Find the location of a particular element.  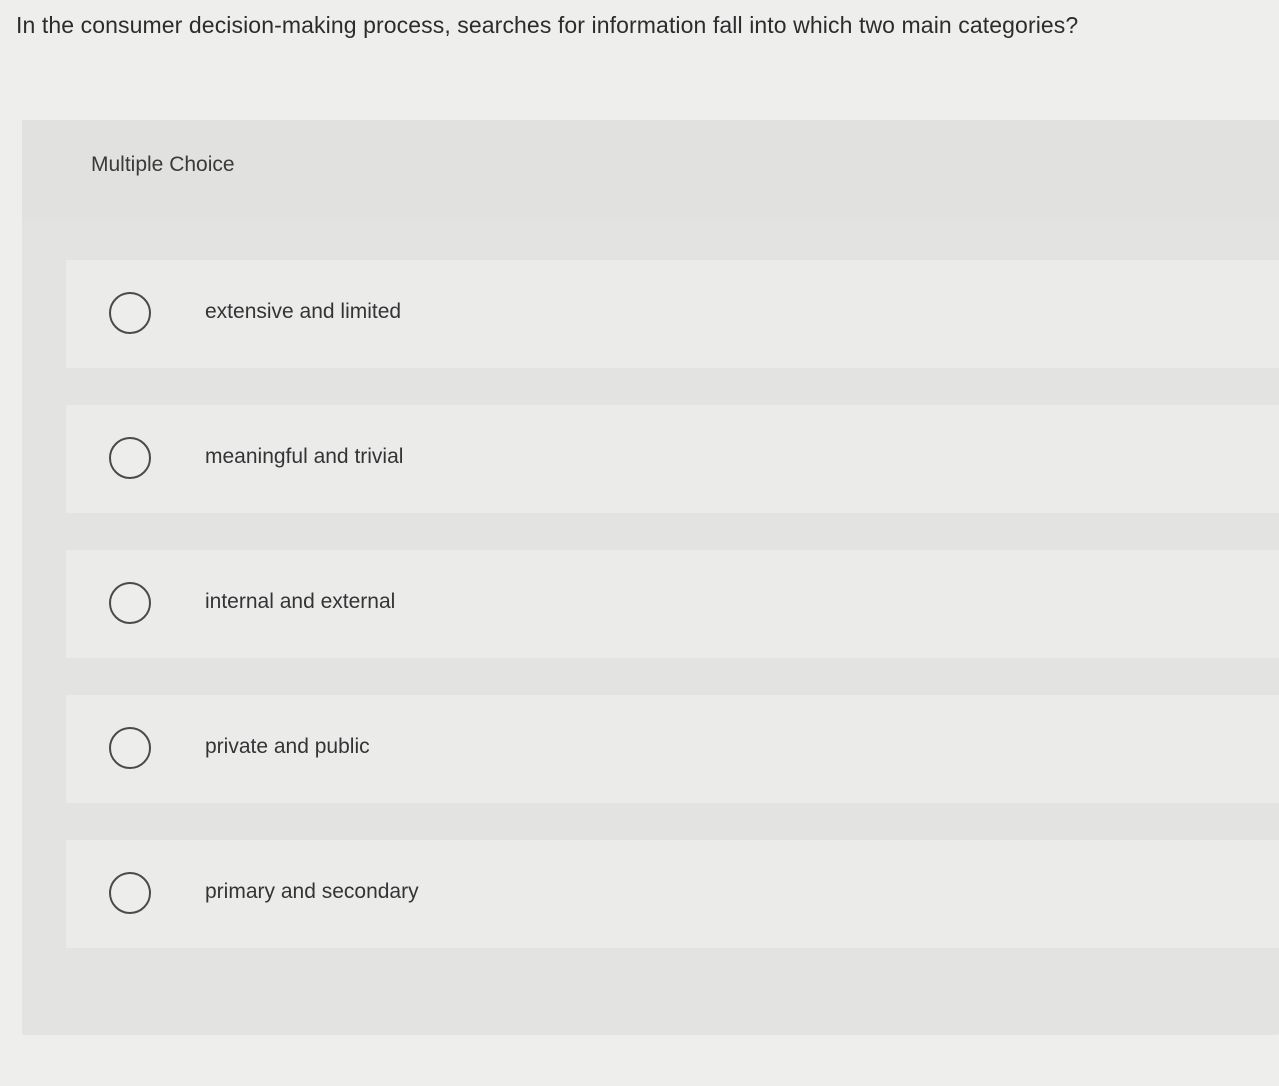

panel-title: Multiple Choice is located at coordinates (163, 164).